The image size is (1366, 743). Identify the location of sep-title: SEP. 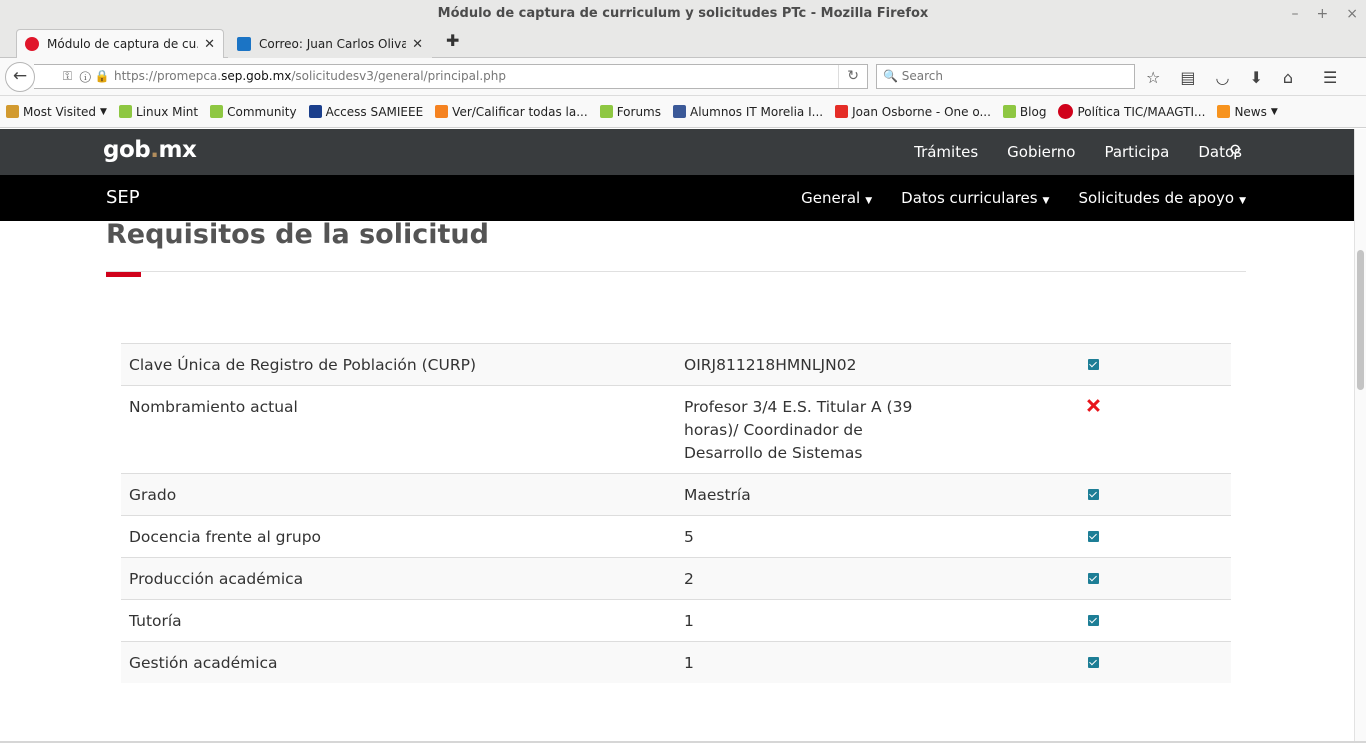
(123, 197).